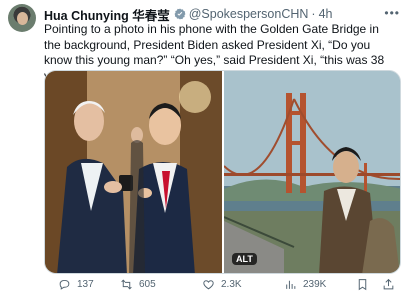  I want to click on reply-icon, so click(64, 284).